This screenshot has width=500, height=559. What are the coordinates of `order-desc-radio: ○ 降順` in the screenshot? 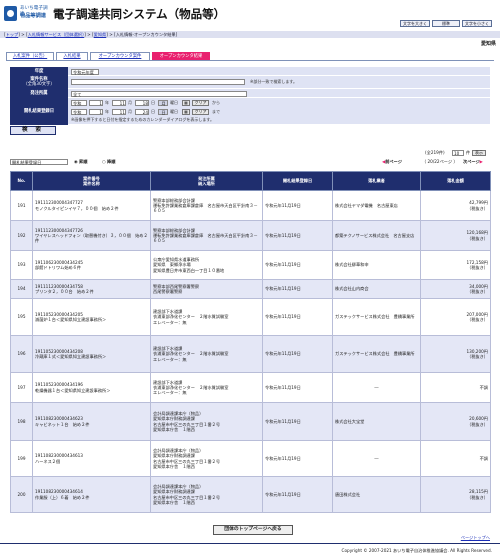 It's located at (108, 161).